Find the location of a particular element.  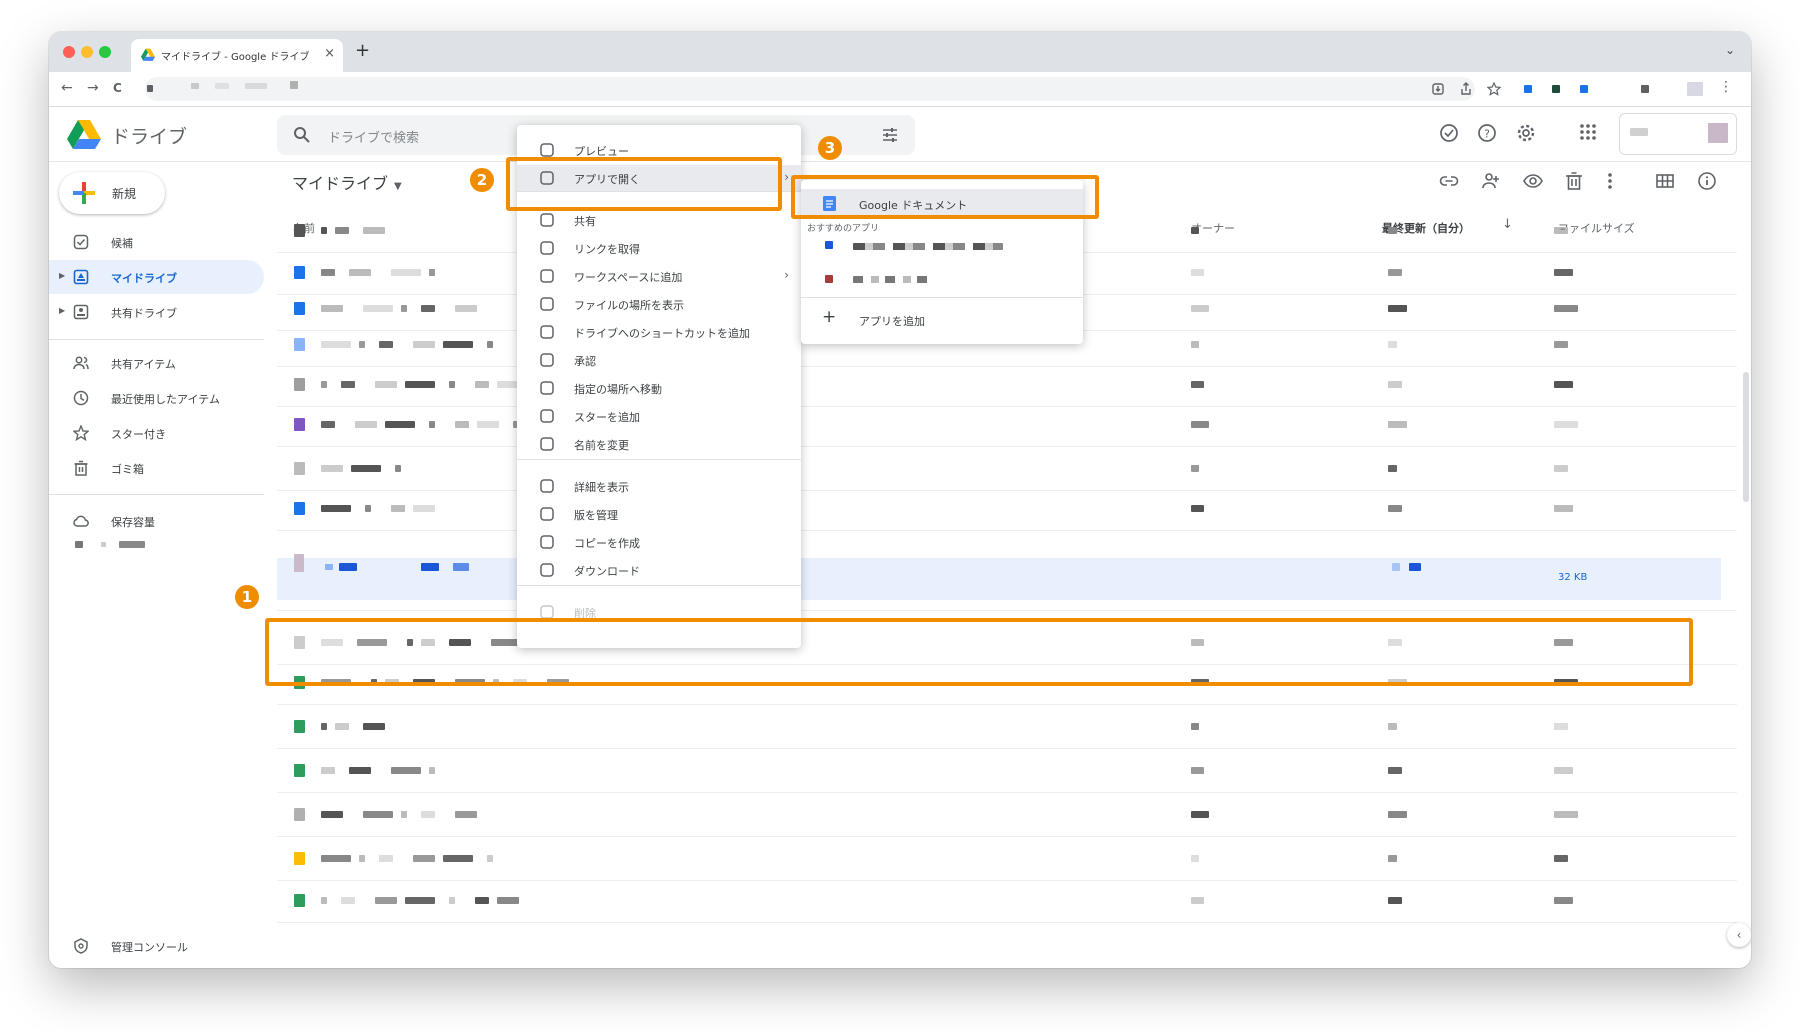

side-panel-toggle-button: ‹ is located at coordinates (1739, 935).